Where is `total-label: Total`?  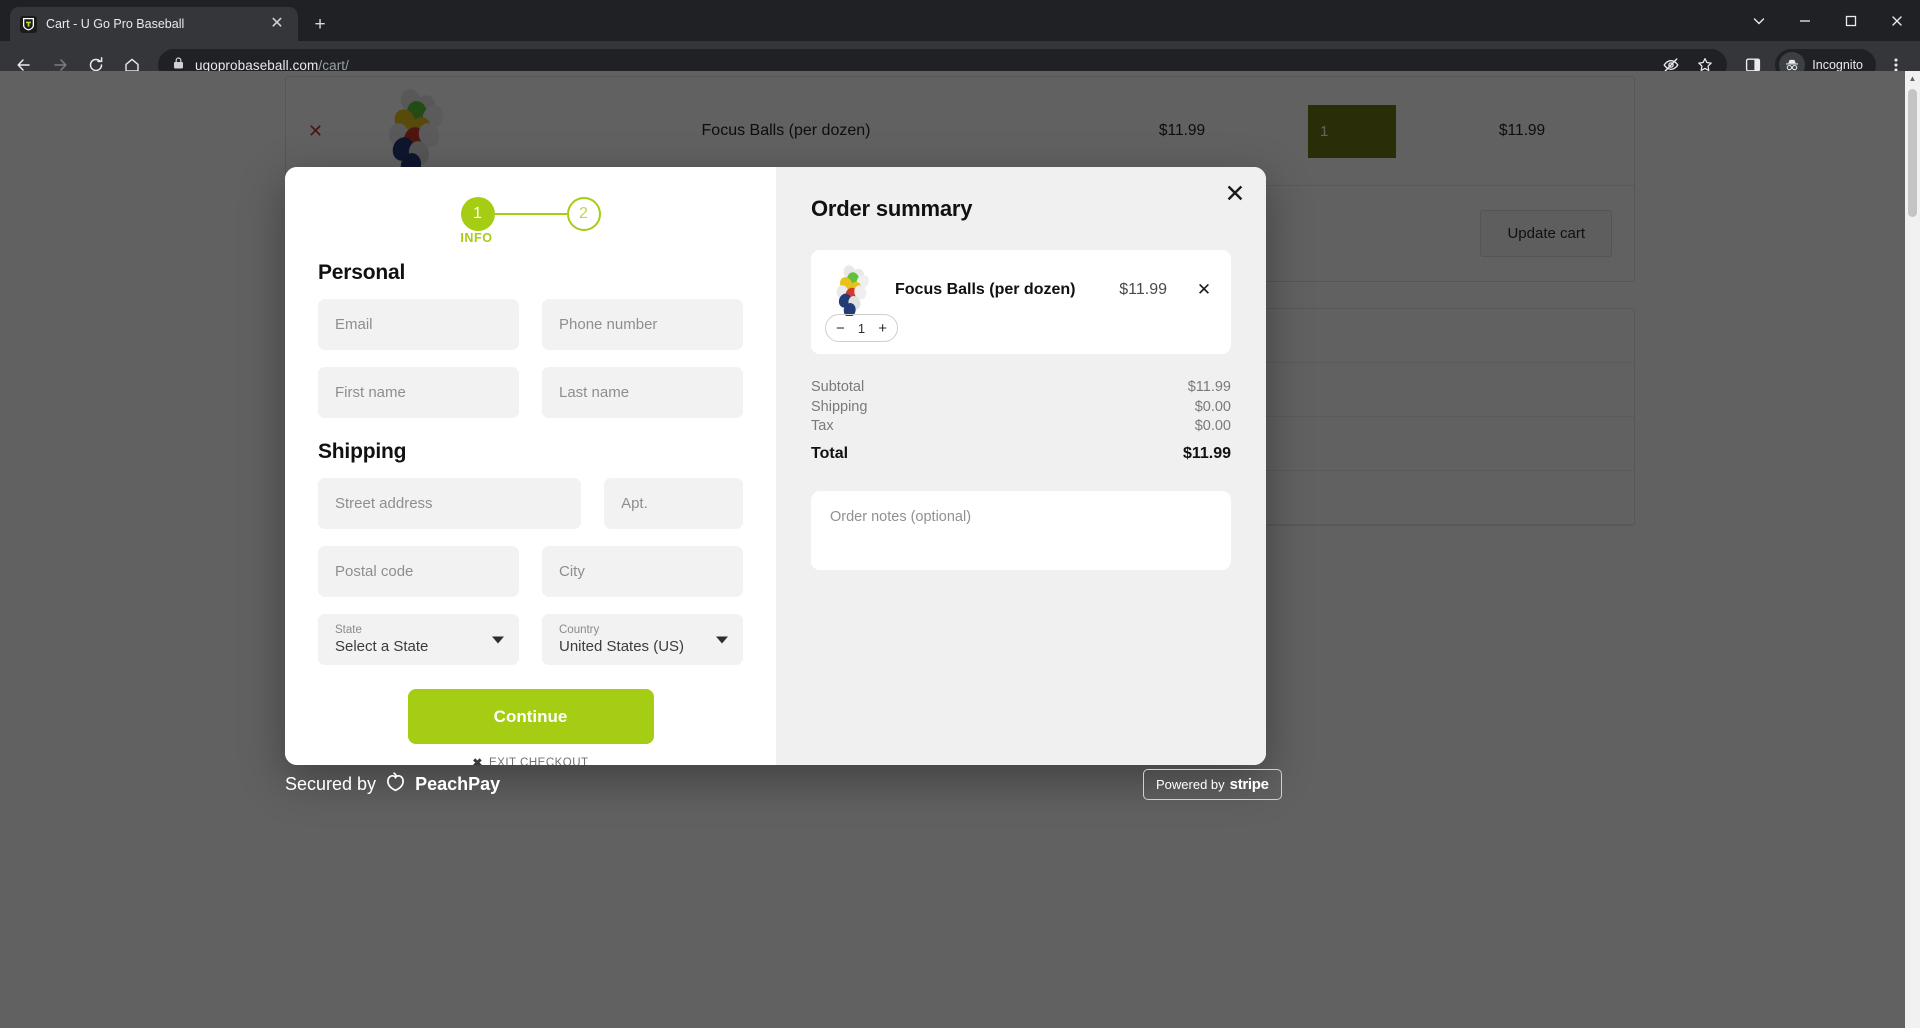 total-label: Total is located at coordinates (830, 453).